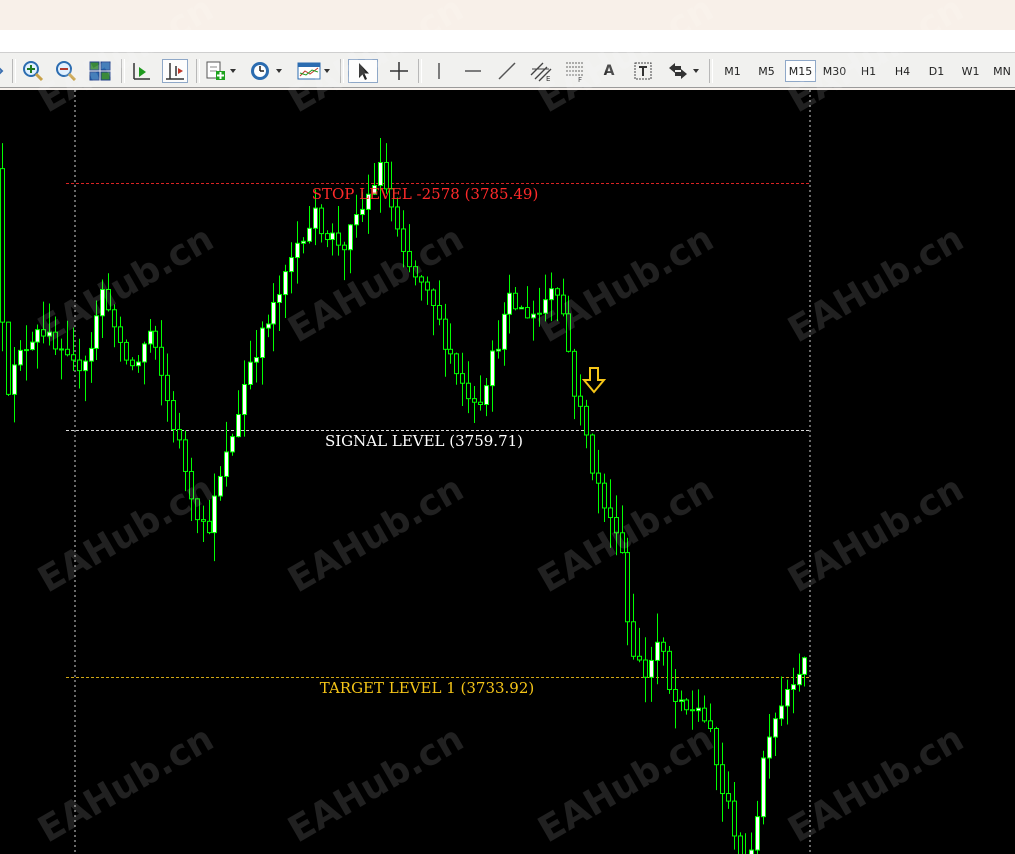  I want to click on trendline-icon, so click(507, 71).